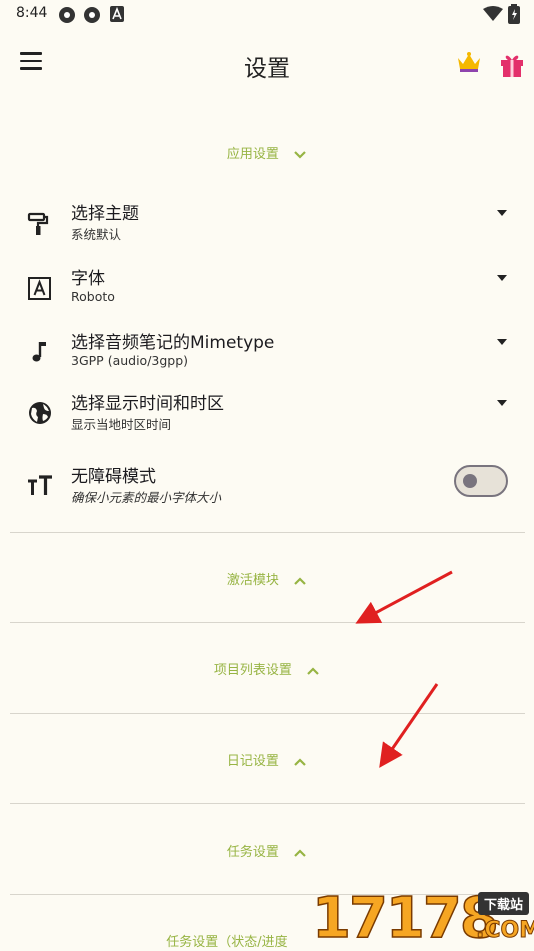 This screenshot has width=534, height=951. What do you see at coordinates (504, 931) in the screenshot?
I see `watermark-suffix: .COM` at bounding box center [504, 931].